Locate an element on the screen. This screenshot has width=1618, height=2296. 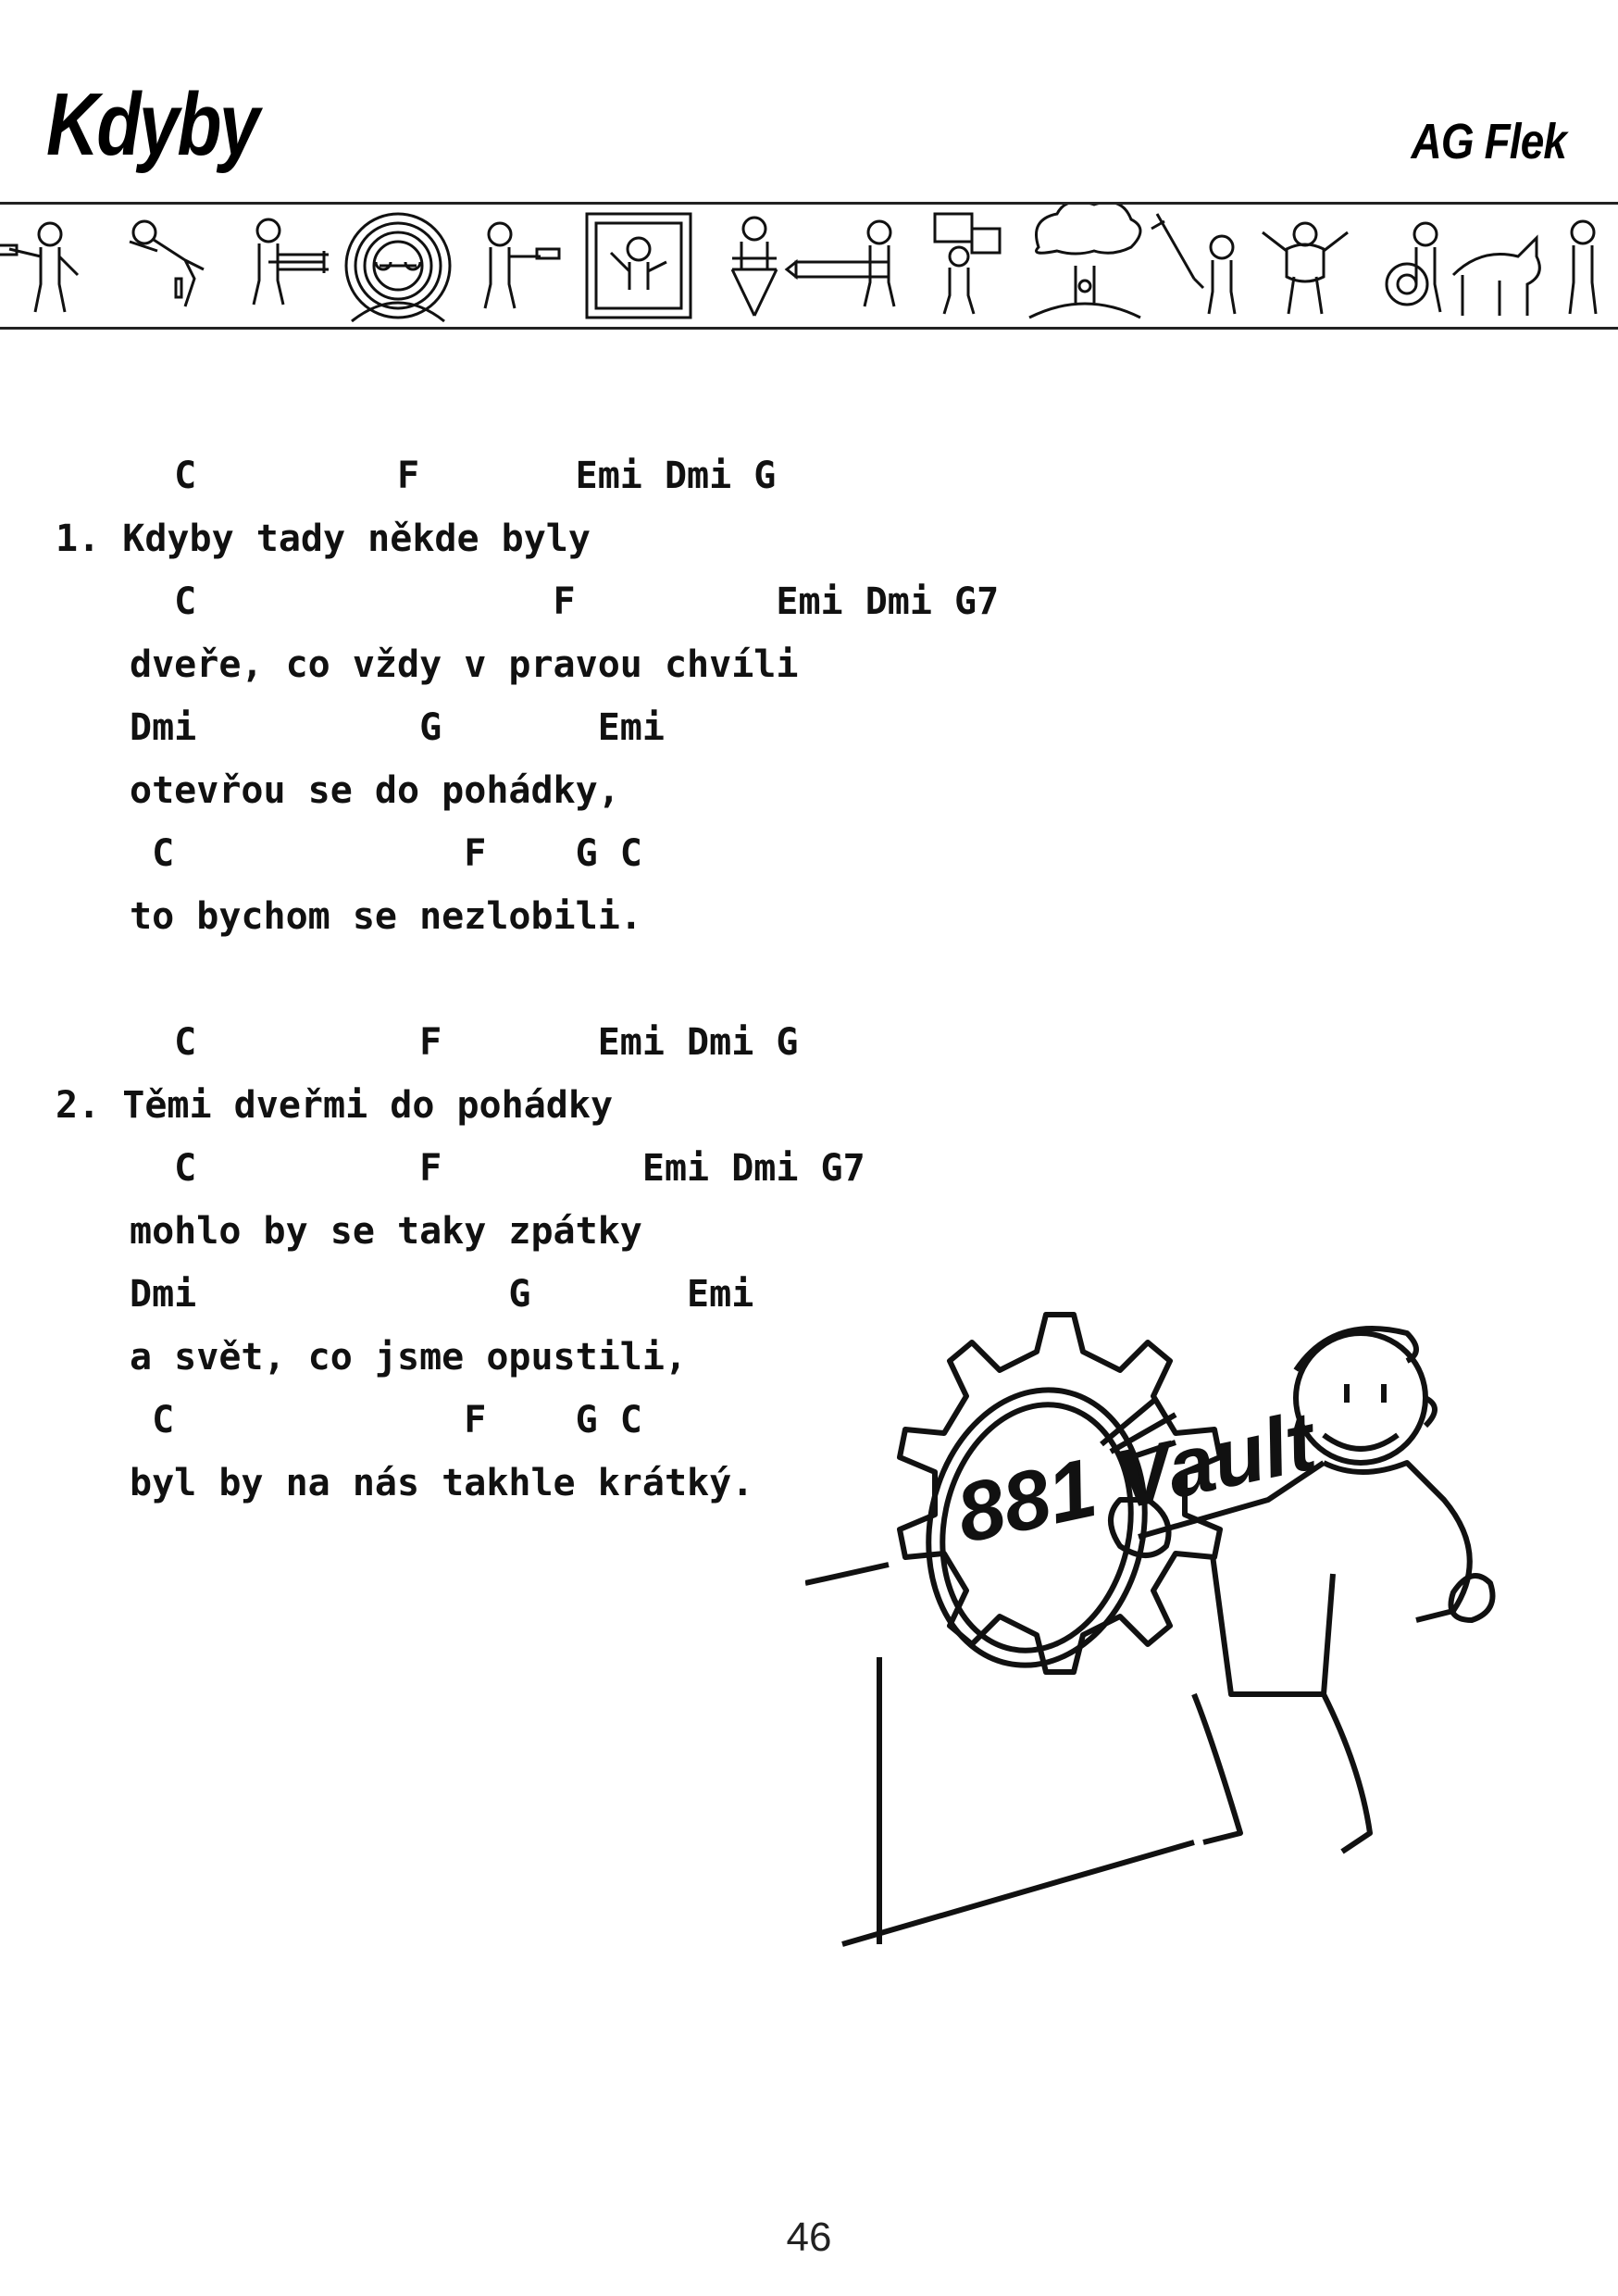
lyric-line: byl by na nás takhle krátký. is located at coordinates (442, 1483).